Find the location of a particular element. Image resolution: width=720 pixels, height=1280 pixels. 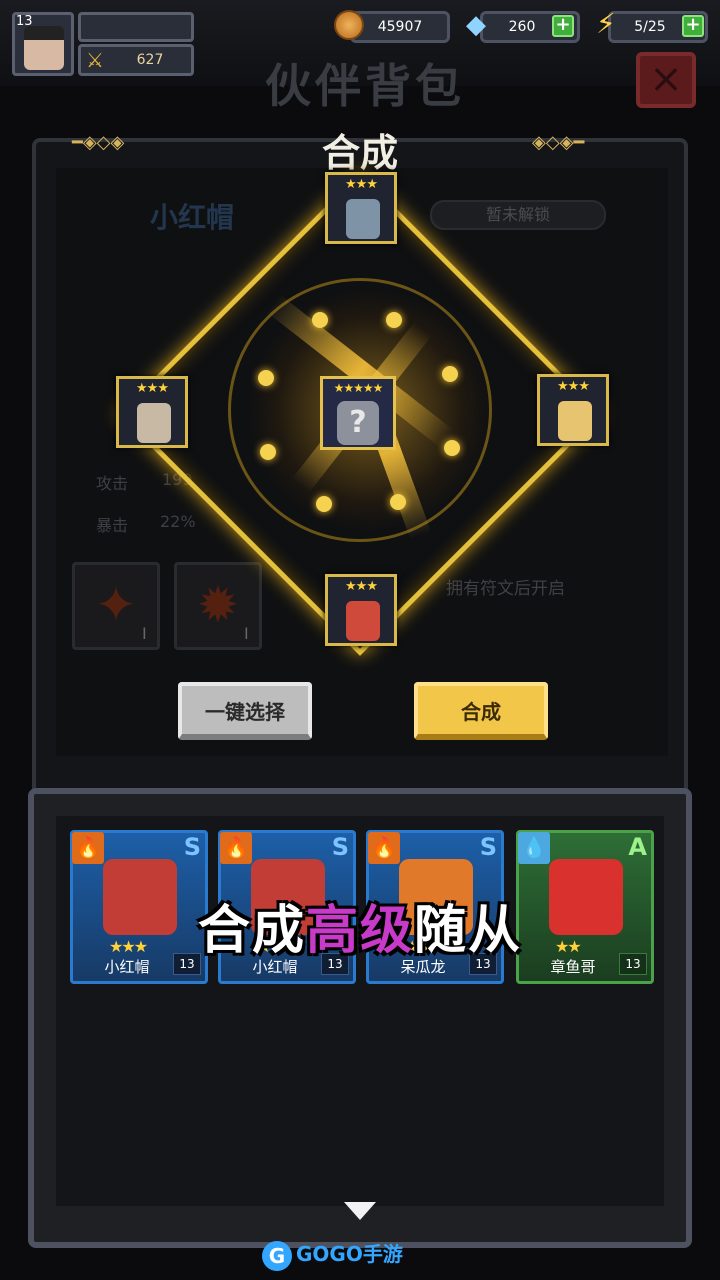

material-slot-bottom: ★★★ is located at coordinates (361, 610).